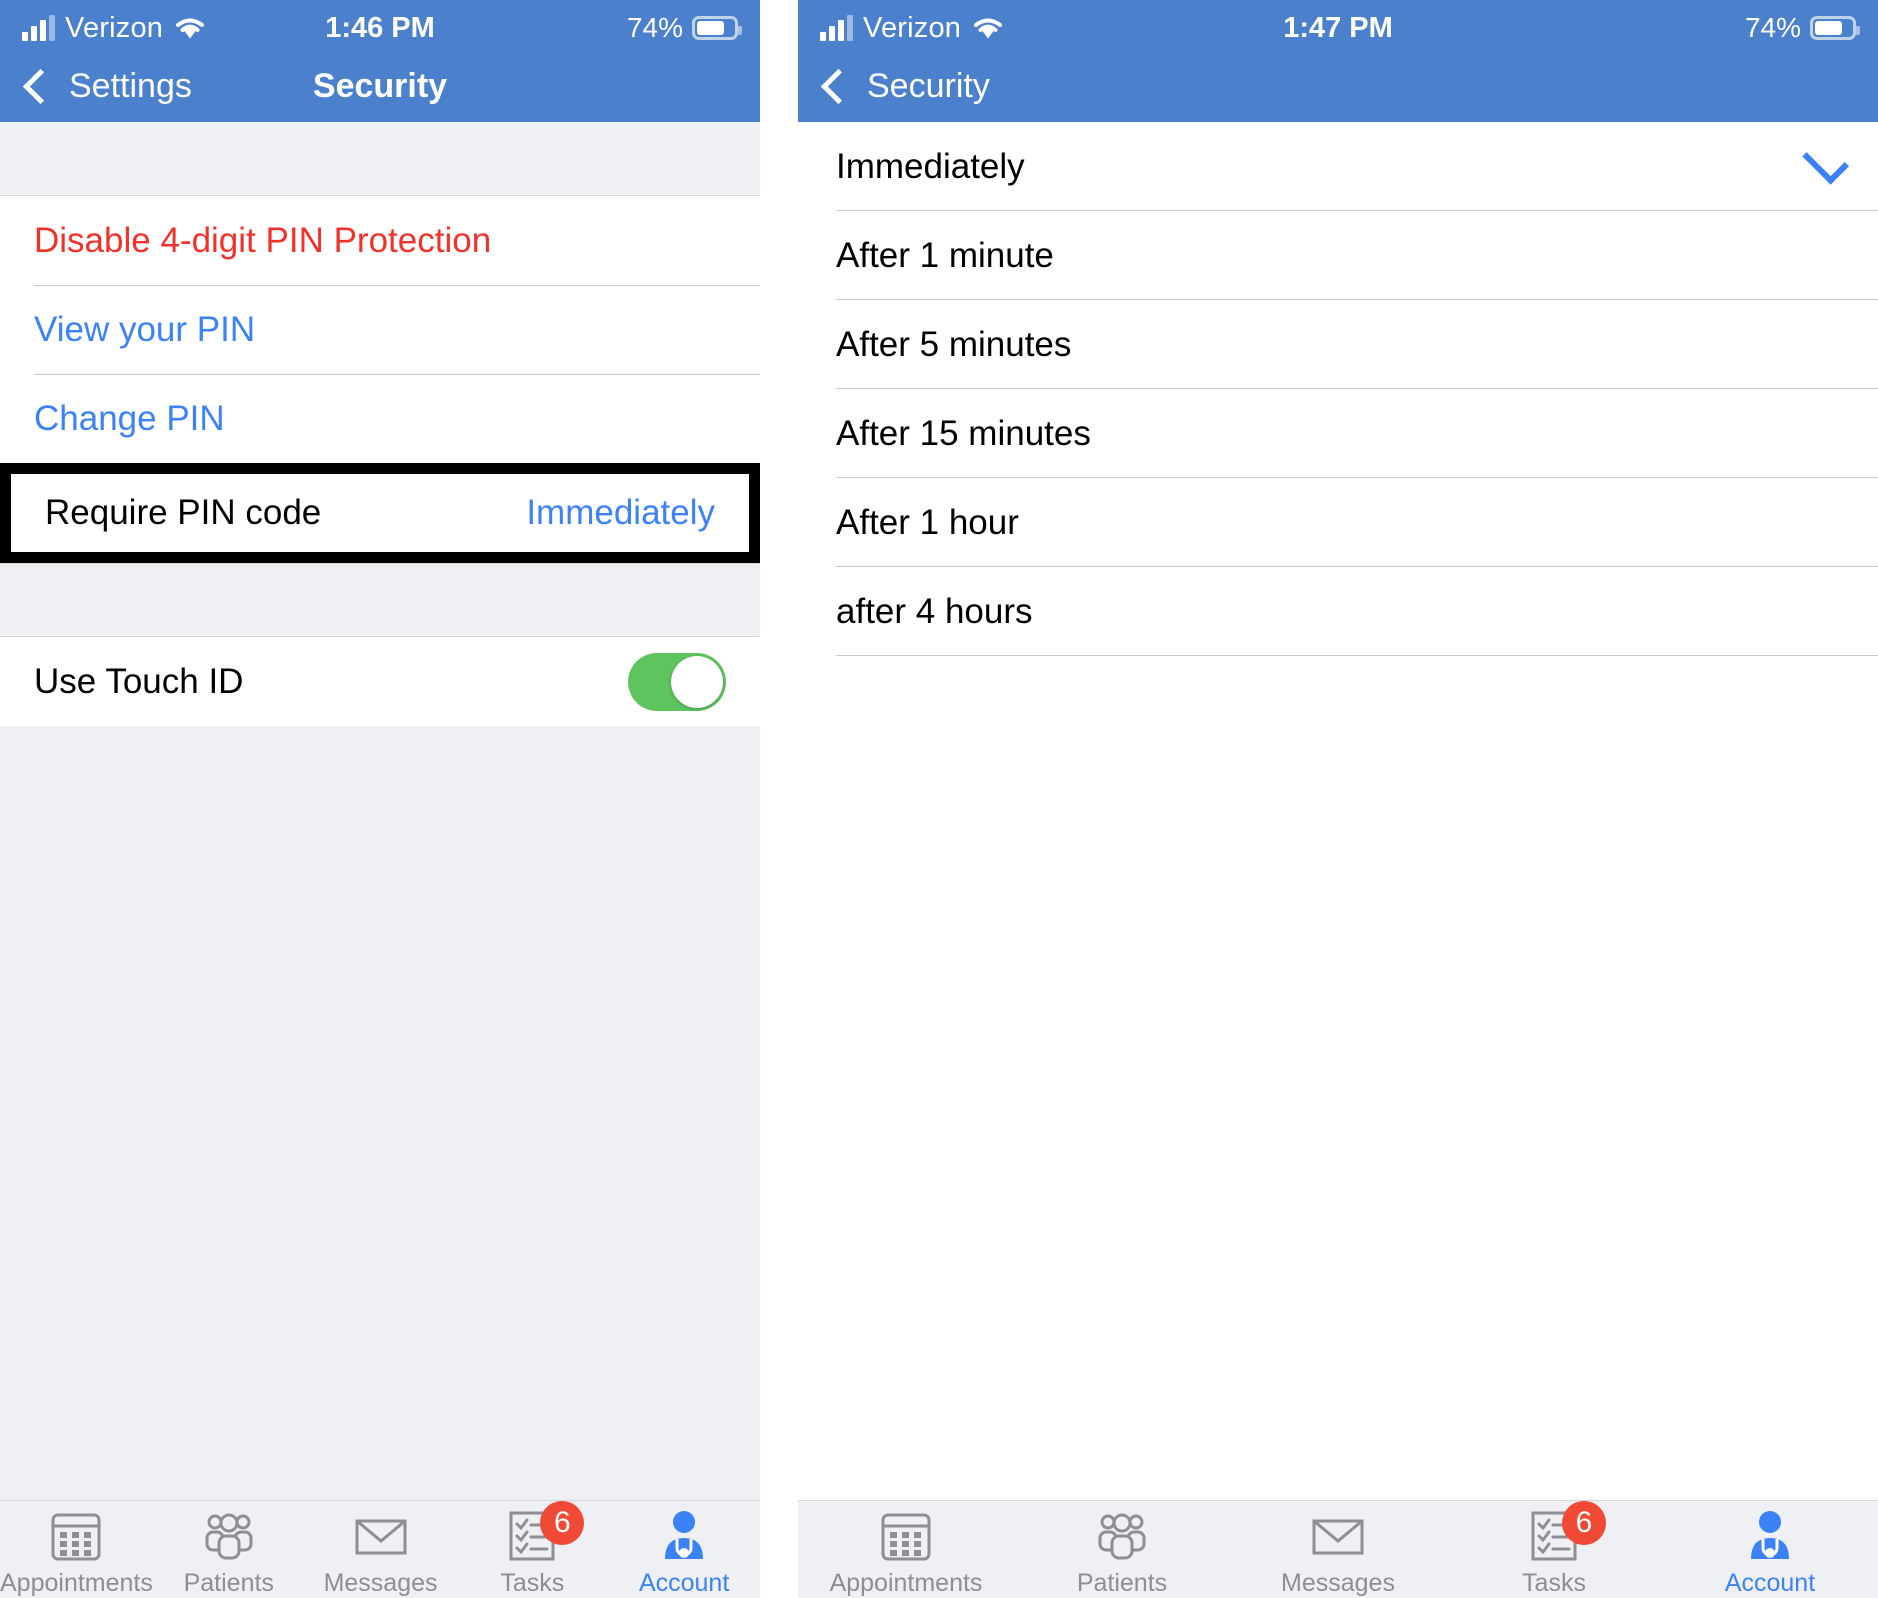 Image resolution: width=1878 pixels, height=1598 pixels. I want to click on touch-id-group: Use Touch ID, so click(380, 681).